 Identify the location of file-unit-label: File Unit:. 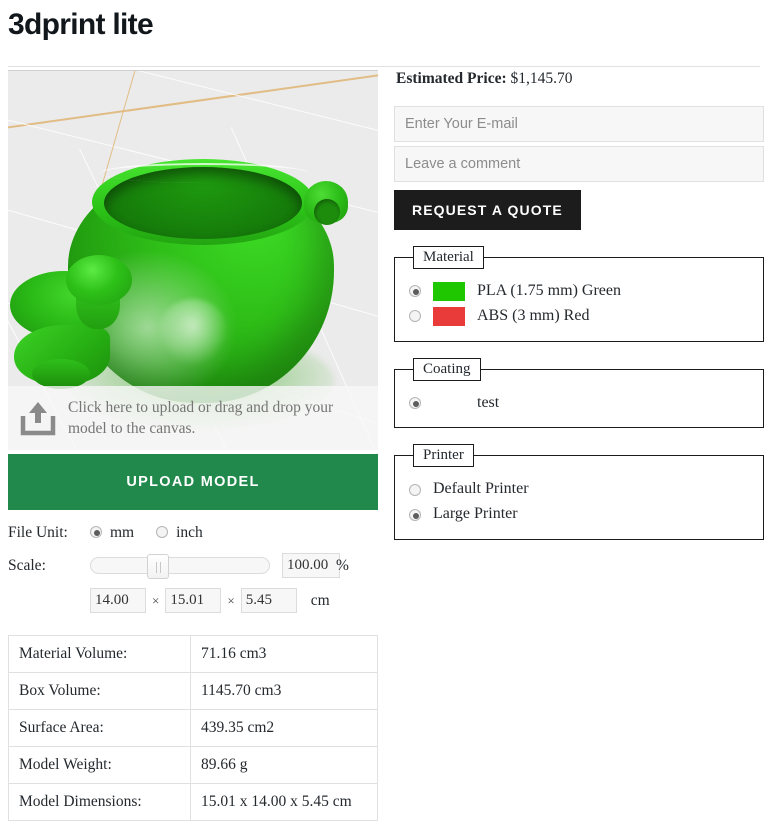
(38, 532).